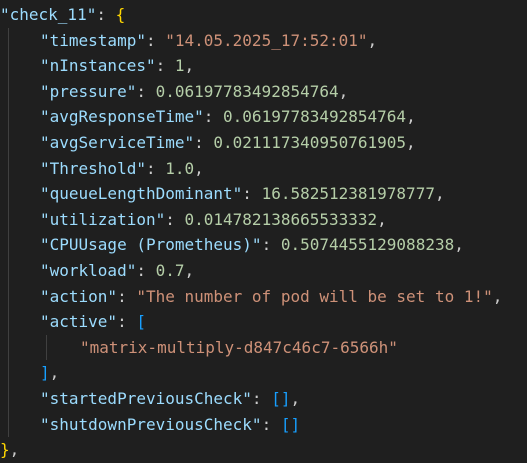 This screenshot has width=527, height=463. Describe the element at coordinates (88, 91) in the screenshot. I see `json-key: "pressure"` at that location.